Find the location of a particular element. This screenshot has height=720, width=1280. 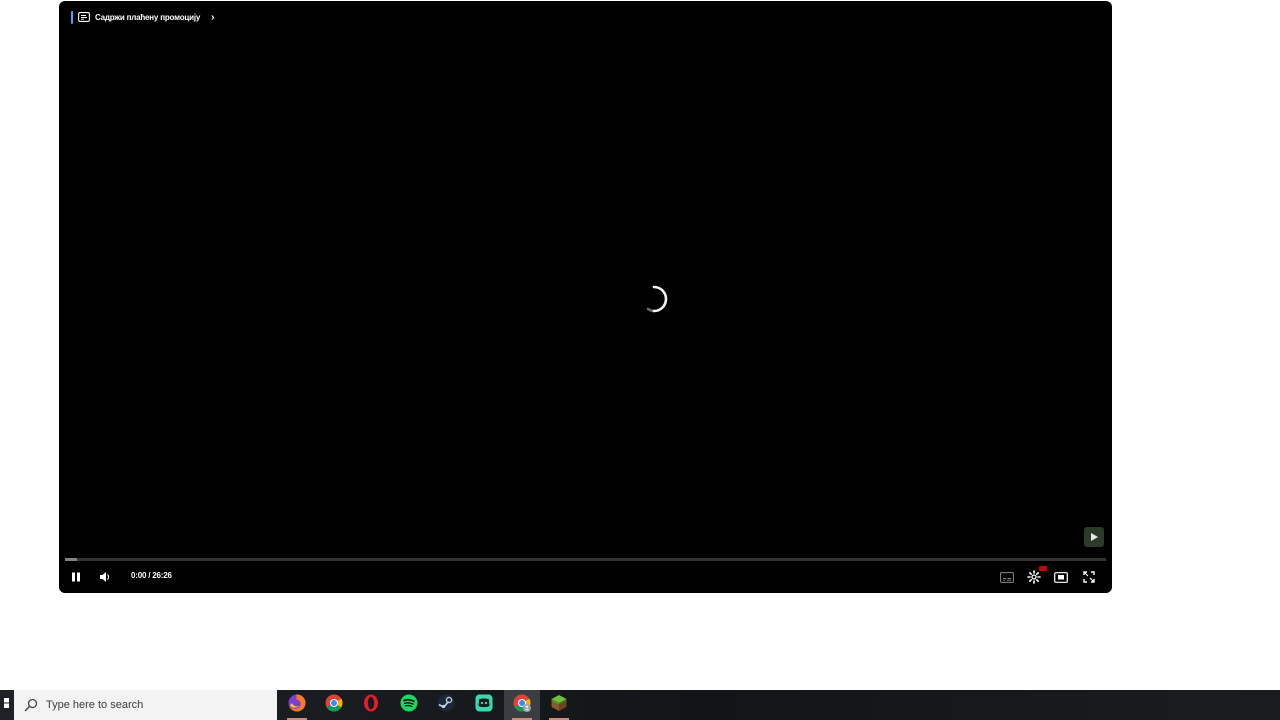

subtitles-icon is located at coordinates (1007, 577).